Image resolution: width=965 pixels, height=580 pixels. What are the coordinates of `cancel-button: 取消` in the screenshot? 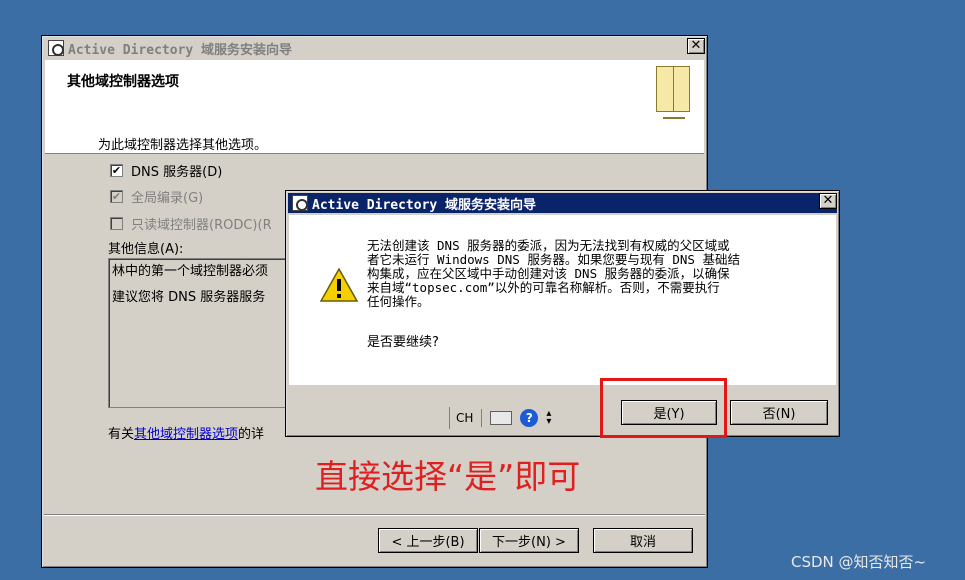 It's located at (643, 540).